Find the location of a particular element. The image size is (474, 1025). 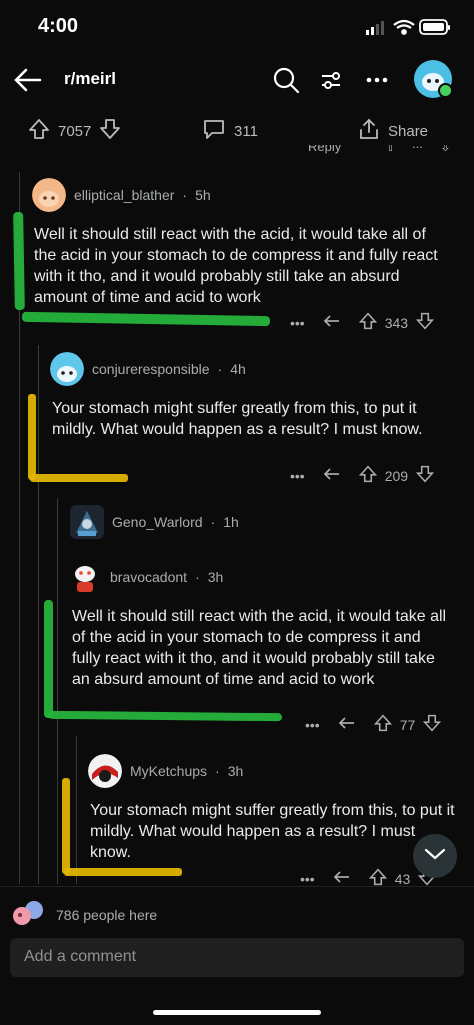

comment-author: MyKetchups is located at coordinates (168, 771).